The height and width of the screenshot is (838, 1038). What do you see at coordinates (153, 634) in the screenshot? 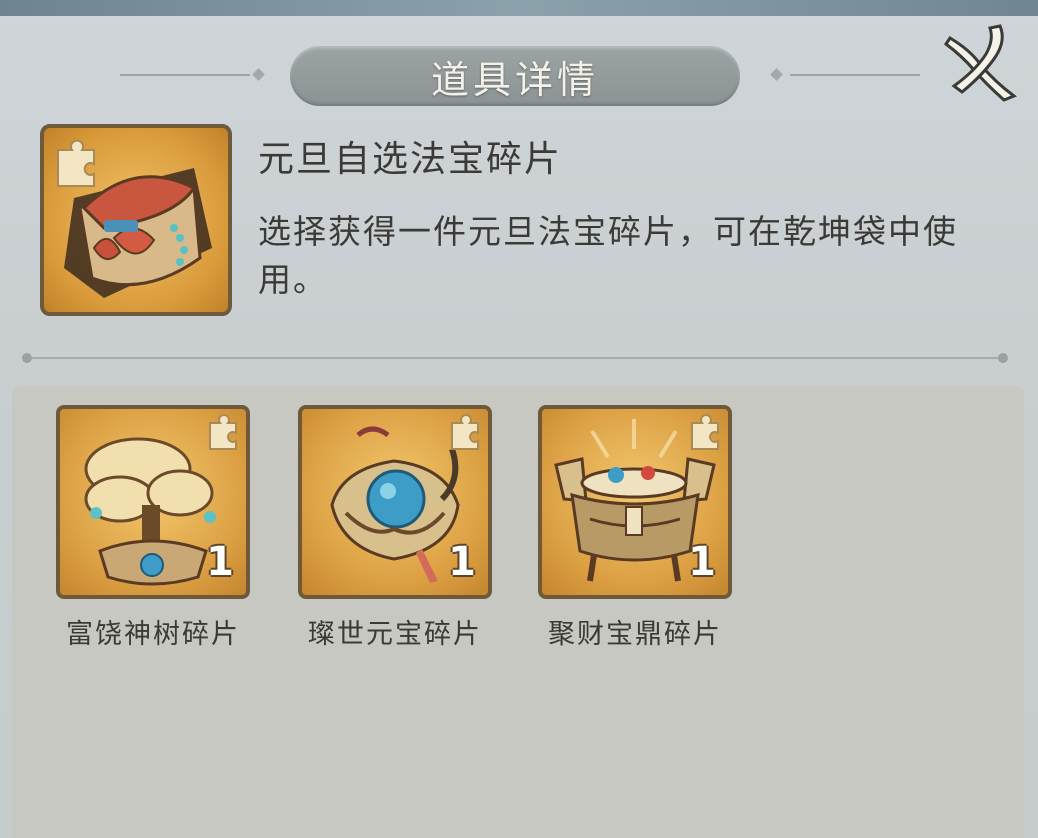
I see `reward-label: 富饶神树碎片` at bounding box center [153, 634].